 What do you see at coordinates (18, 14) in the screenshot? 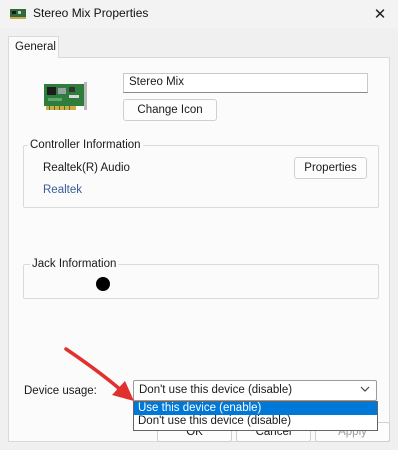
I see `sound-card-icon` at bounding box center [18, 14].